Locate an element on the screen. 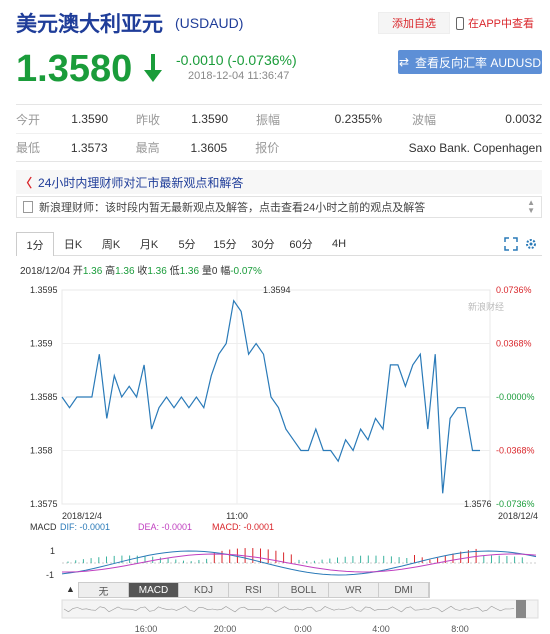  stat-value: 1.3605 is located at coordinates (209, 147).